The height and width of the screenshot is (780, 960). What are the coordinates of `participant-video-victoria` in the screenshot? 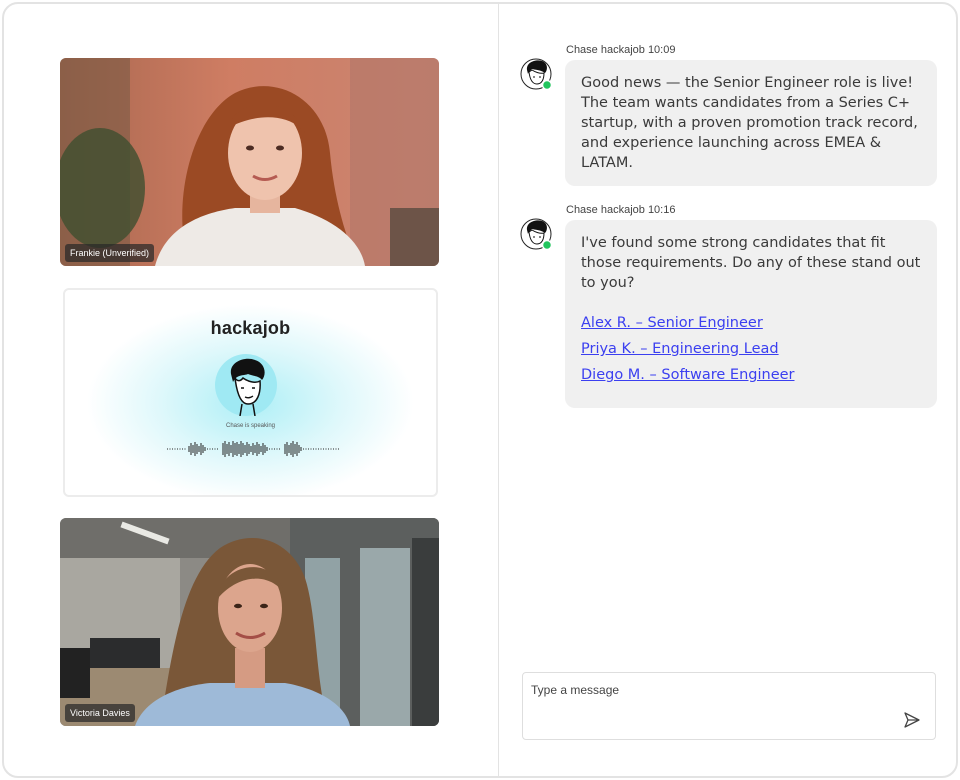 It's located at (249, 622).